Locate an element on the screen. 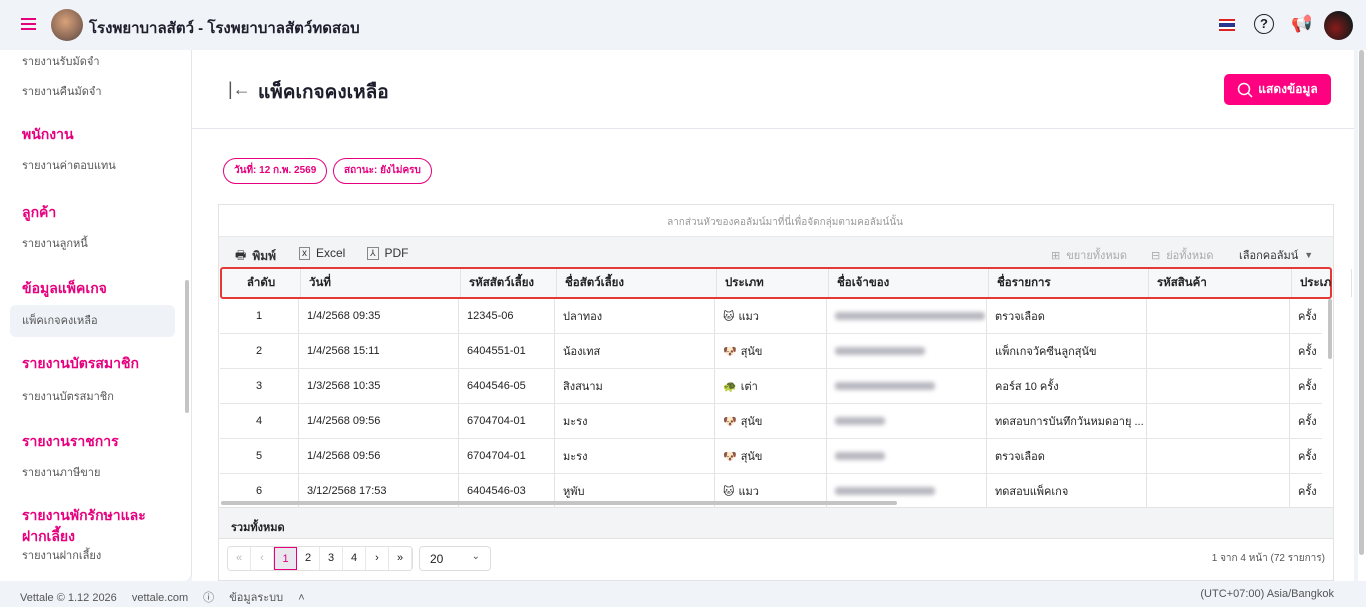 This screenshot has width=1366, height=607. item-cell: แพ็กเกจวัคซีนลูกสุนัข is located at coordinates (1067, 351).